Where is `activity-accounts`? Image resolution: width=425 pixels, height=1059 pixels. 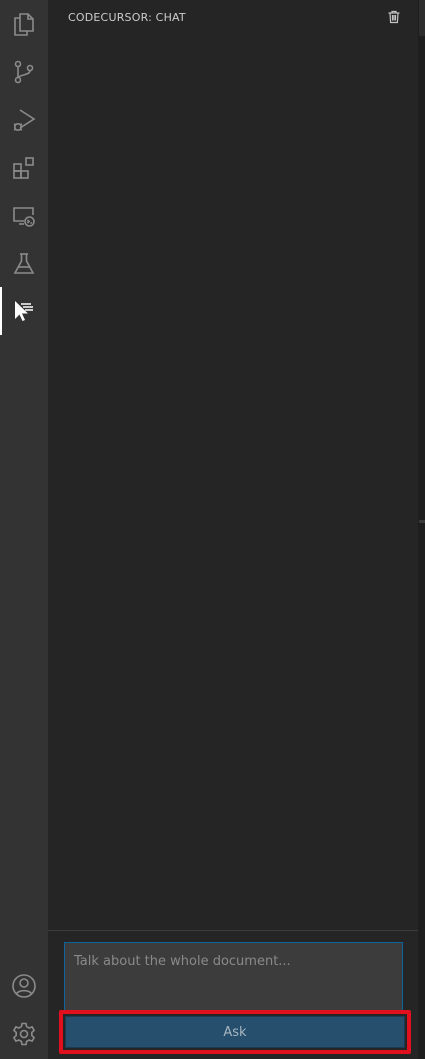 activity-accounts is located at coordinates (24, 986).